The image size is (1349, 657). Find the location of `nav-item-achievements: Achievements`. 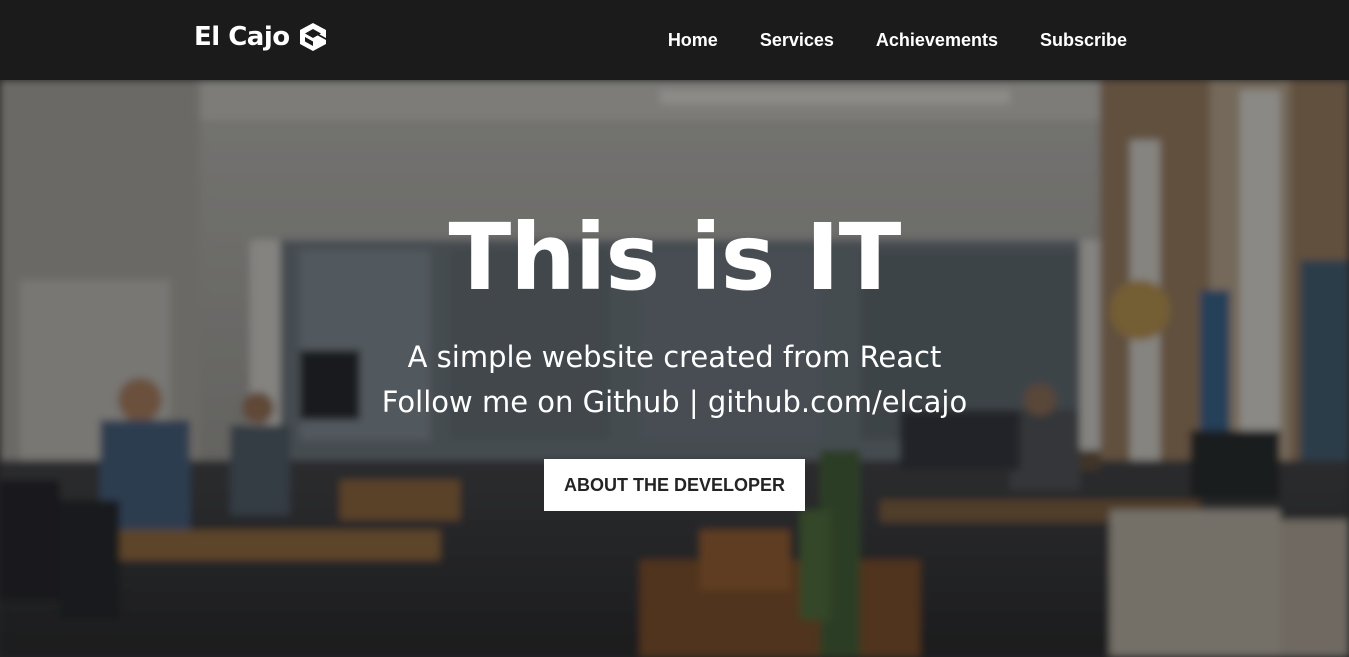

nav-item-achievements: Achievements is located at coordinates (937, 40).